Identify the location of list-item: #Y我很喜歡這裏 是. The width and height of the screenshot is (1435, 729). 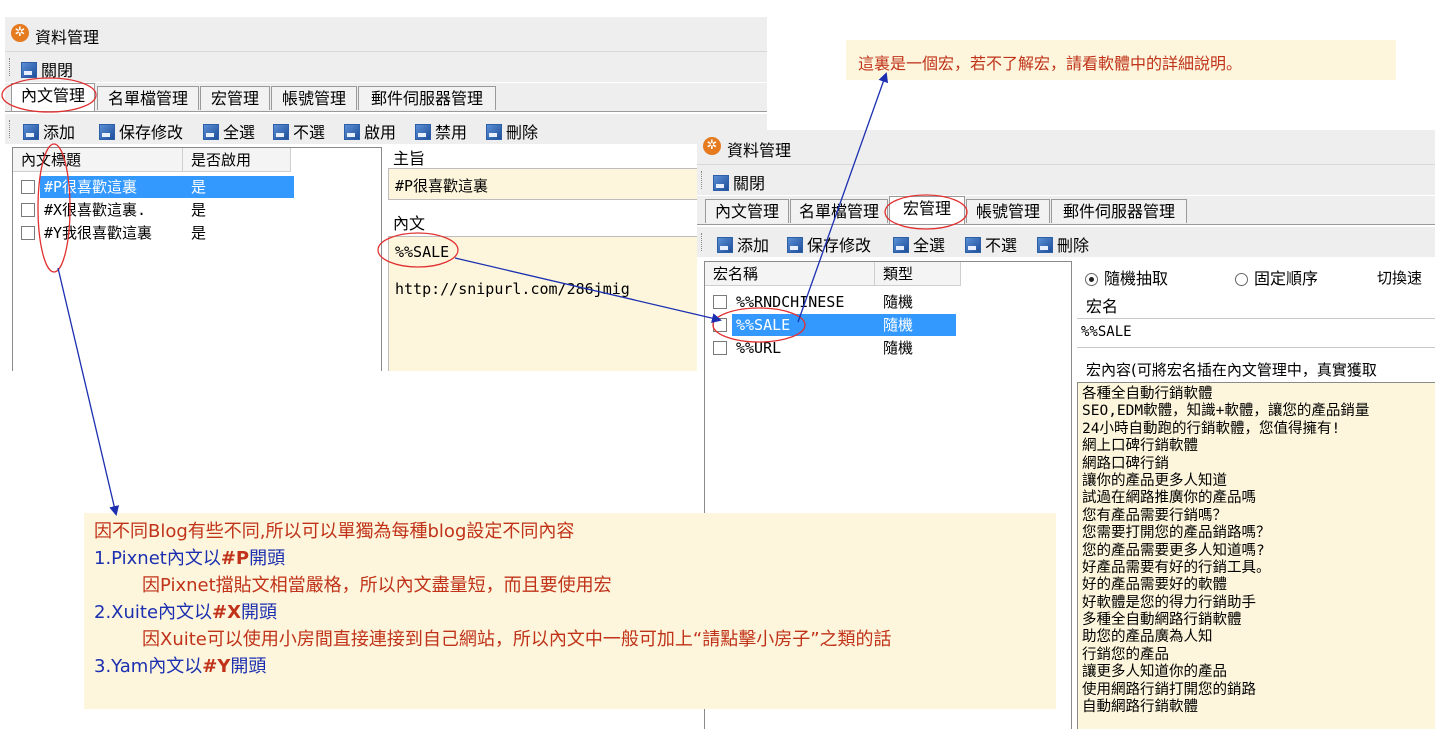
(197, 233).